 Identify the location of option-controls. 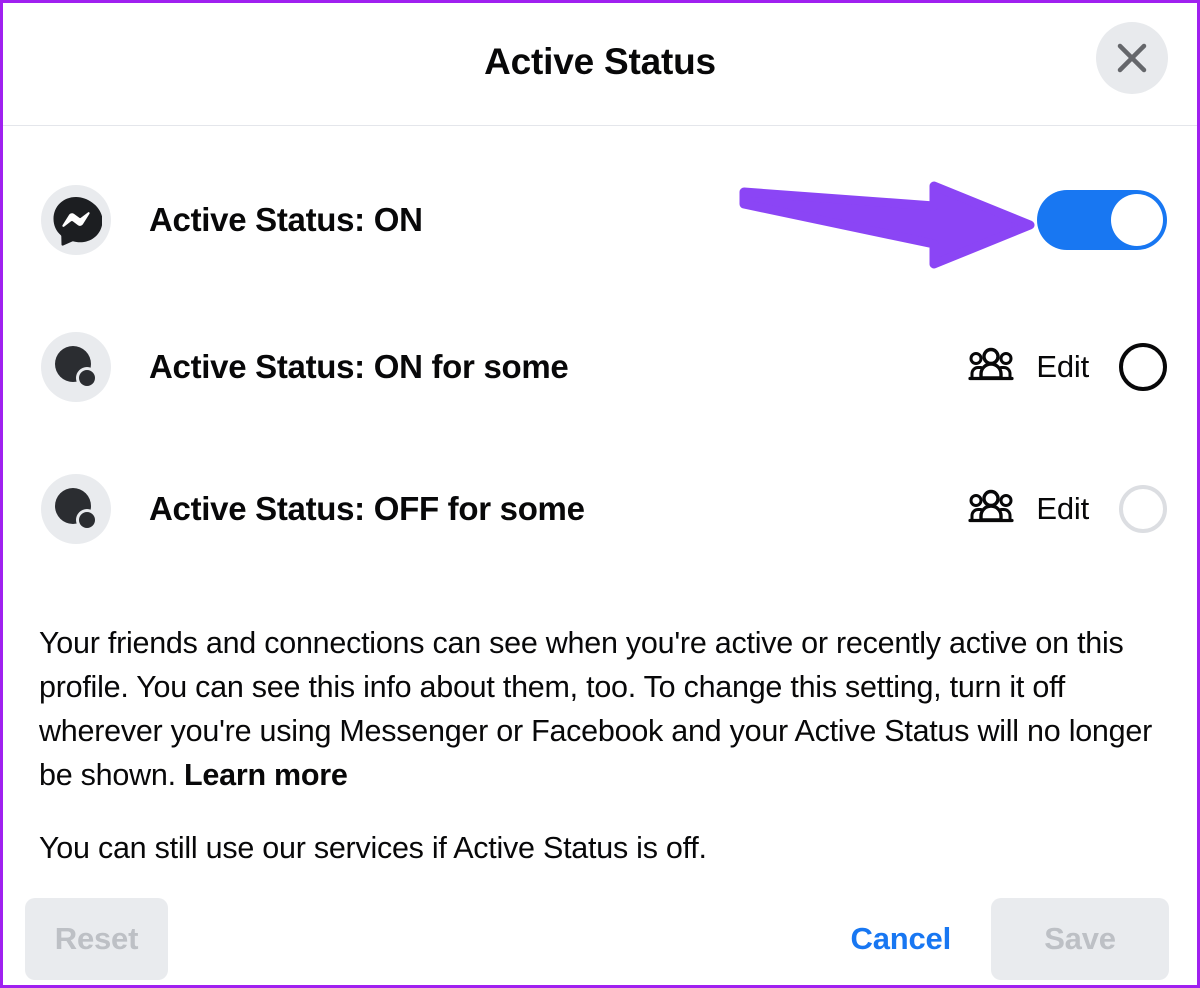
(1102, 220).